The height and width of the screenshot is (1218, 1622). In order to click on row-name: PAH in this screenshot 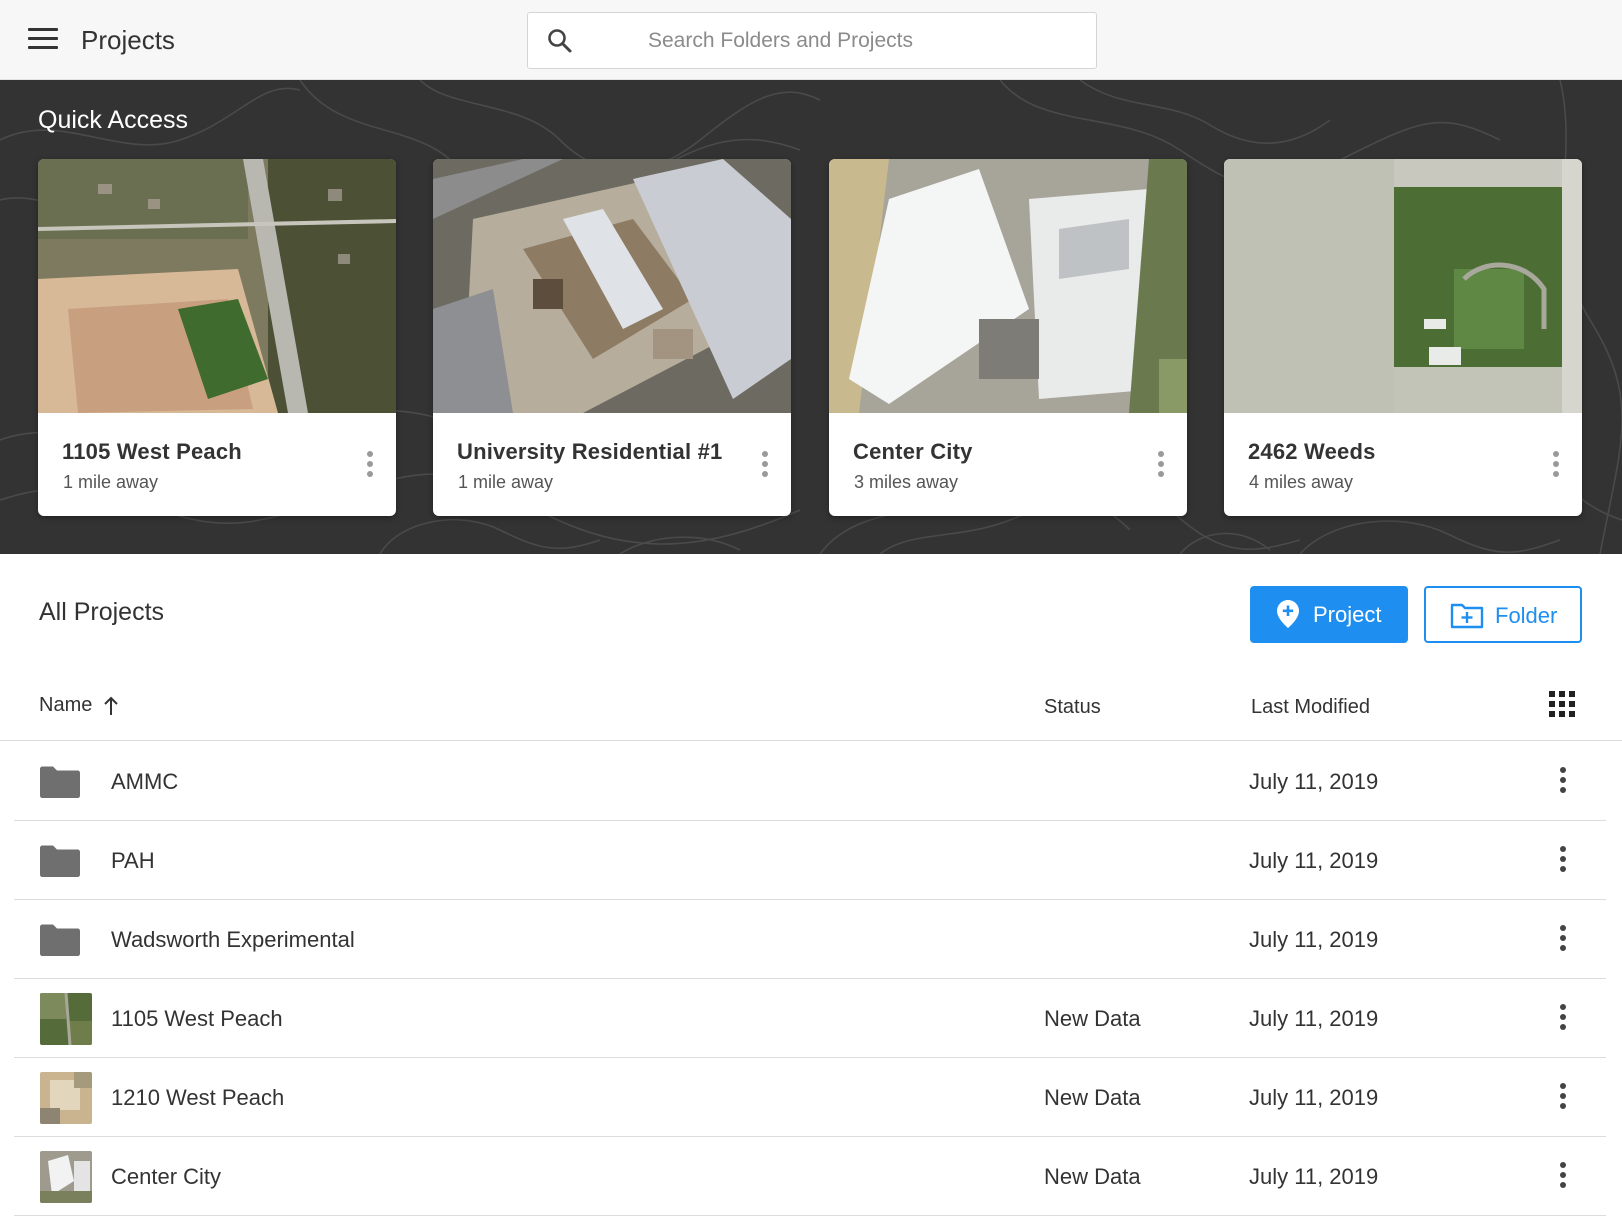, I will do `click(133, 860)`.